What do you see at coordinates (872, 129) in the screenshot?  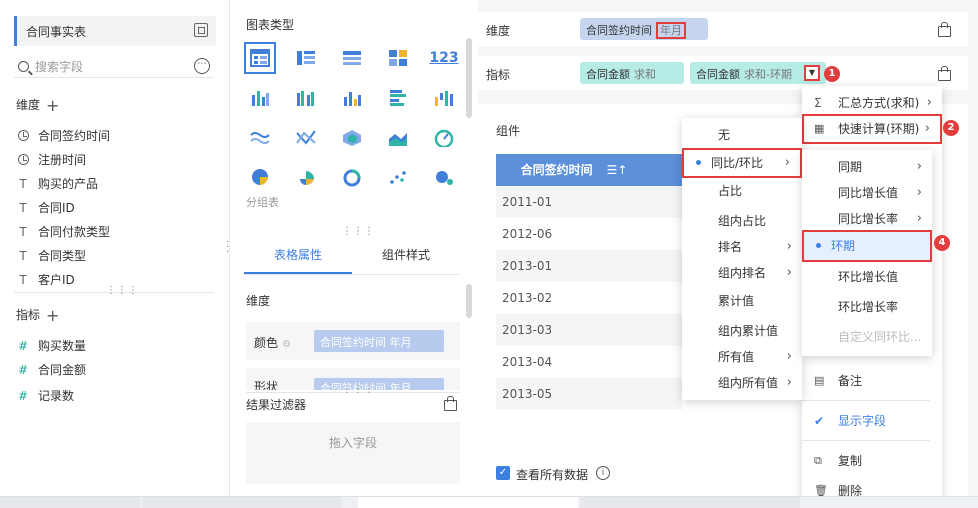 I see `menu-quick-calc: ▦ 快速计算(环期) ›` at bounding box center [872, 129].